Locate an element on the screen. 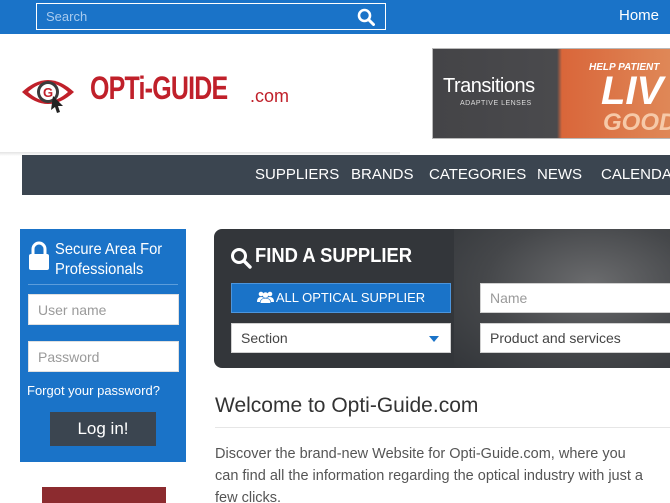 This screenshot has width=670, height=503. search-placeholder: Search is located at coordinates (67, 16).